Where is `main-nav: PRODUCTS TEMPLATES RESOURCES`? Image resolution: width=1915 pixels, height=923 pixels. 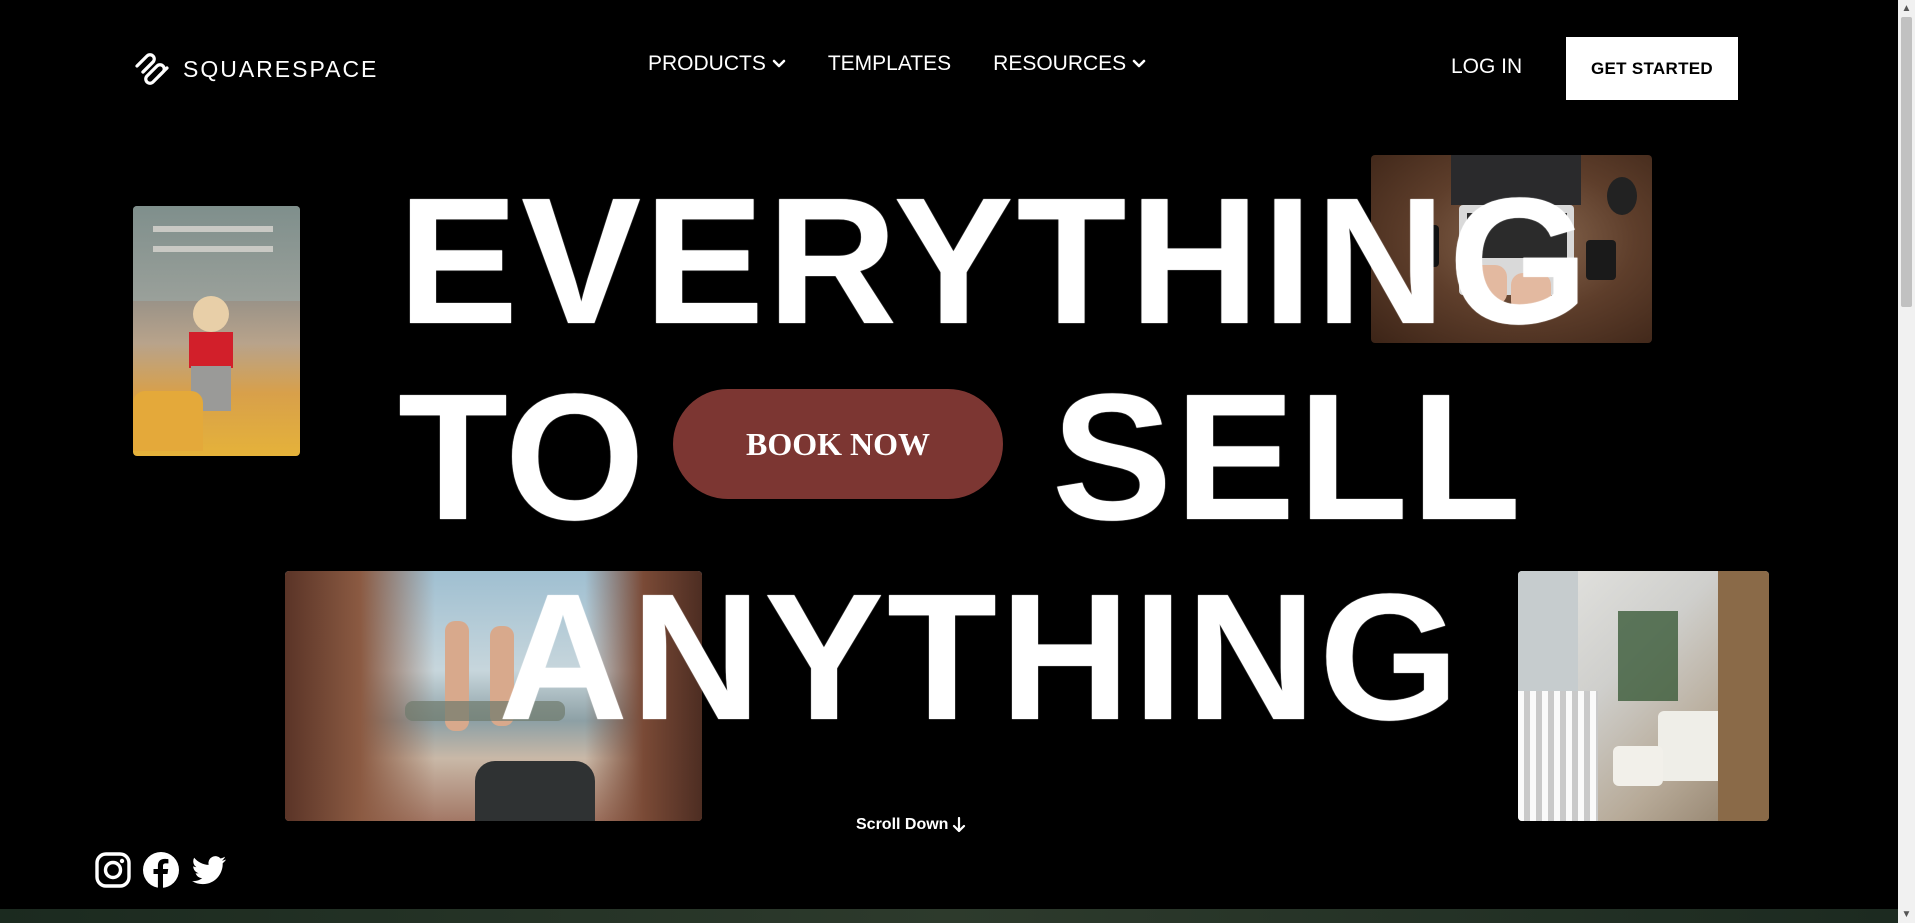
main-nav: PRODUCTS TEMPLATES RESOURCES is located at coordinates (897, 64).